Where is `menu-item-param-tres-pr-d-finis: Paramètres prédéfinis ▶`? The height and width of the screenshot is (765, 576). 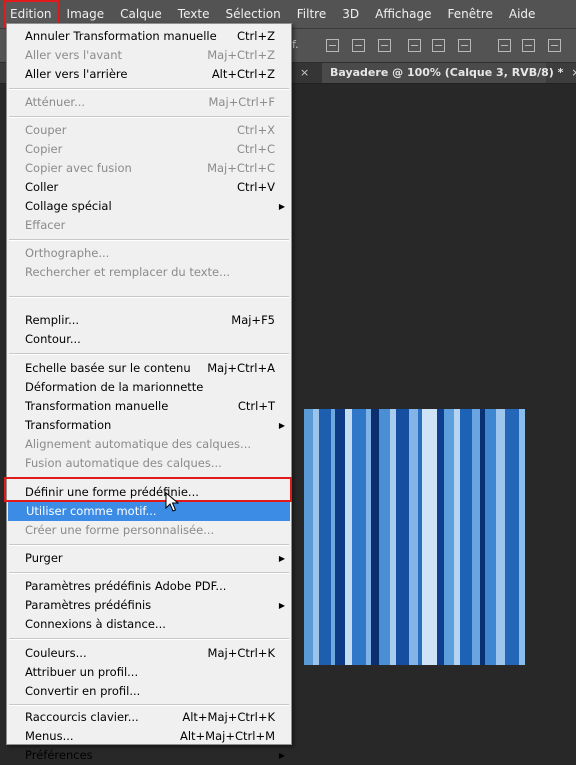 menu-item-param-tres-pr-d-finis: Paramètres prédéfinis ▶ is located at coordinates (149, 605).